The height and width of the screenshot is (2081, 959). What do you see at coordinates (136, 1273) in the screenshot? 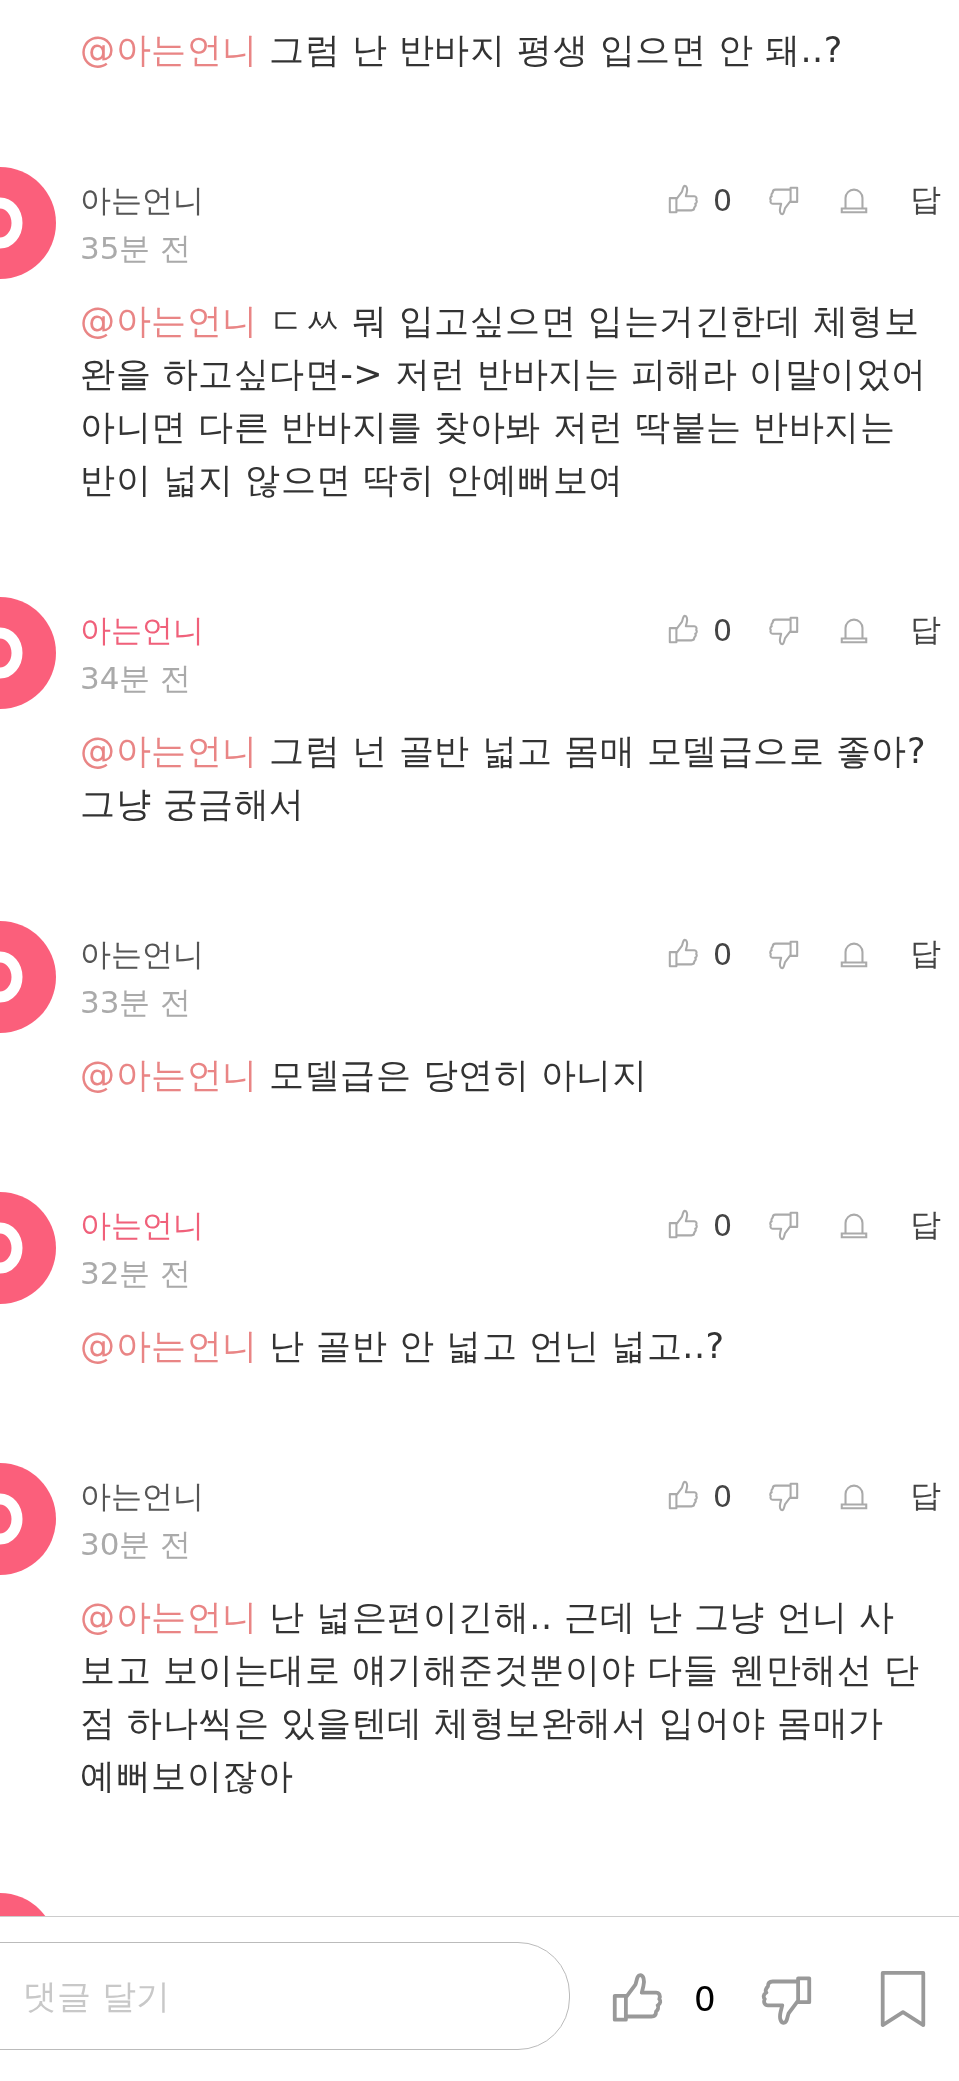
I see `comment-time: 32분 전` at bounding box center [136, 1273].